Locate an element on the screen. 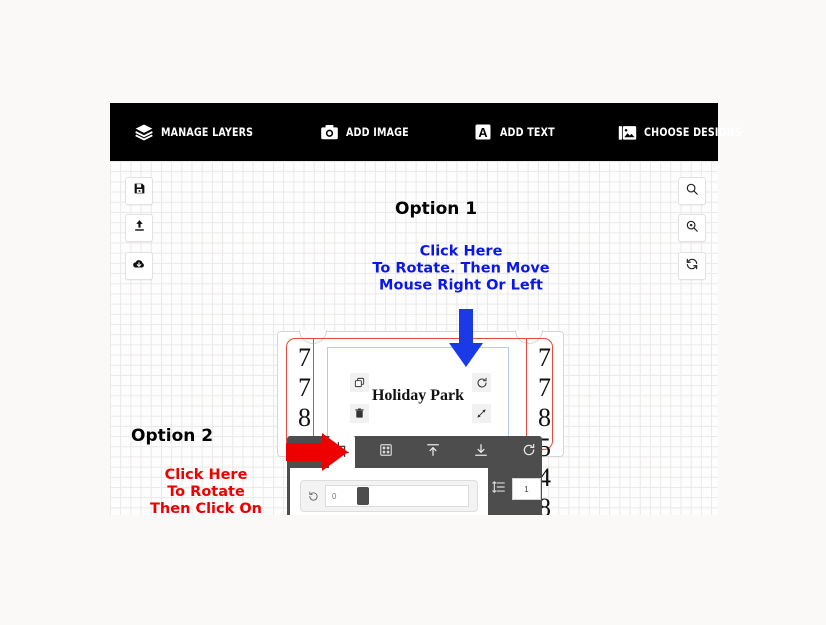 This screenshot has width=826, height=625. letter-a-icon: A is located at coordinates (483, 132).